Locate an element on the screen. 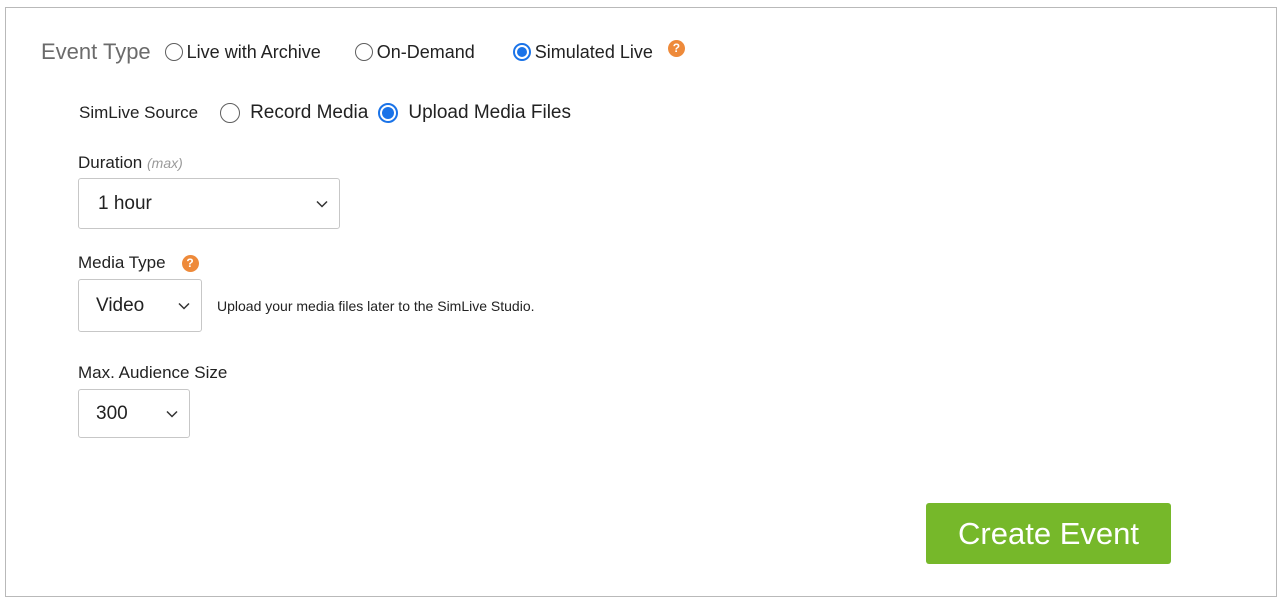 The width and height of the screenshot is (1282, 597). media-type-label: Media Type ? is located at coordinates (138, 263).